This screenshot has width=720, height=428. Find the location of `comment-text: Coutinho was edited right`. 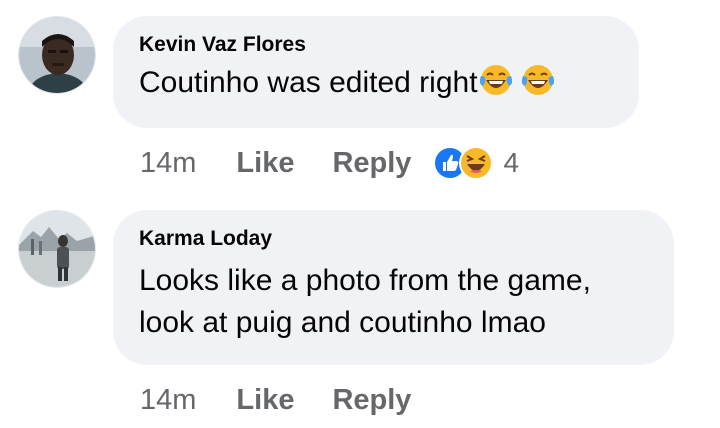

comment-text: Coutinho was edited right is located at coordinates (376, 83).